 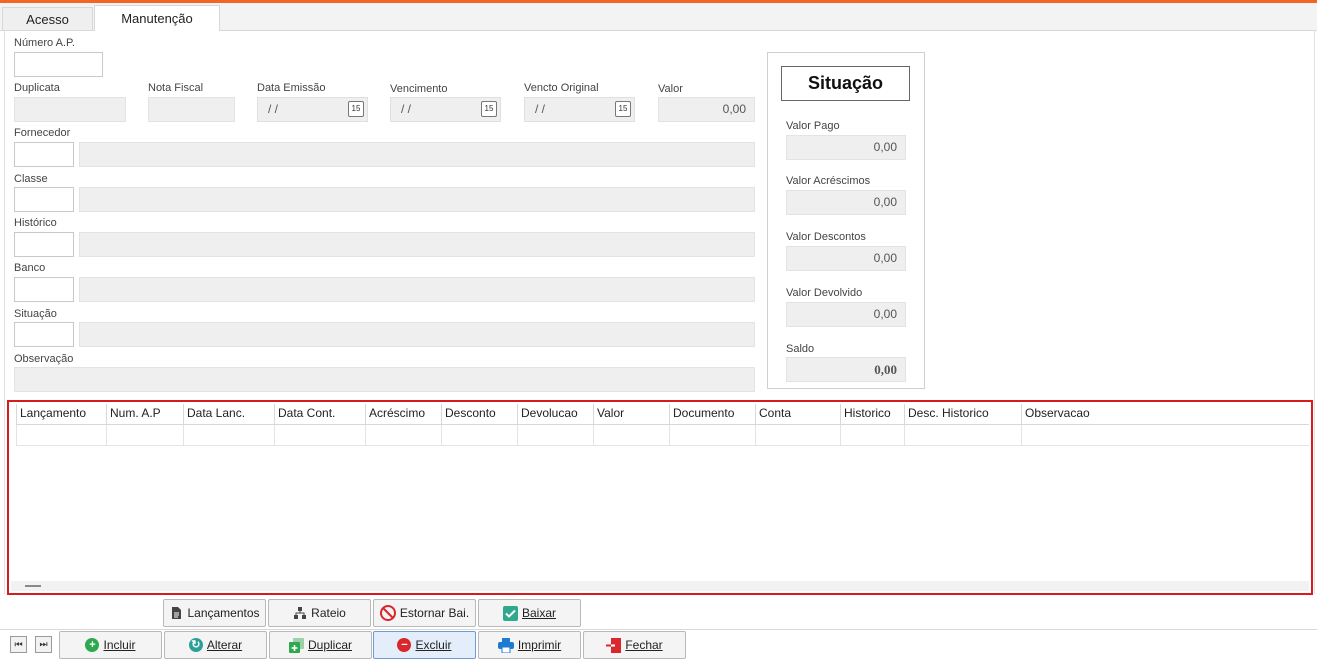 What do you see at coordinates (417, 244) in the screenshot?
I see `historico-description` at bounding box center [417, 244].